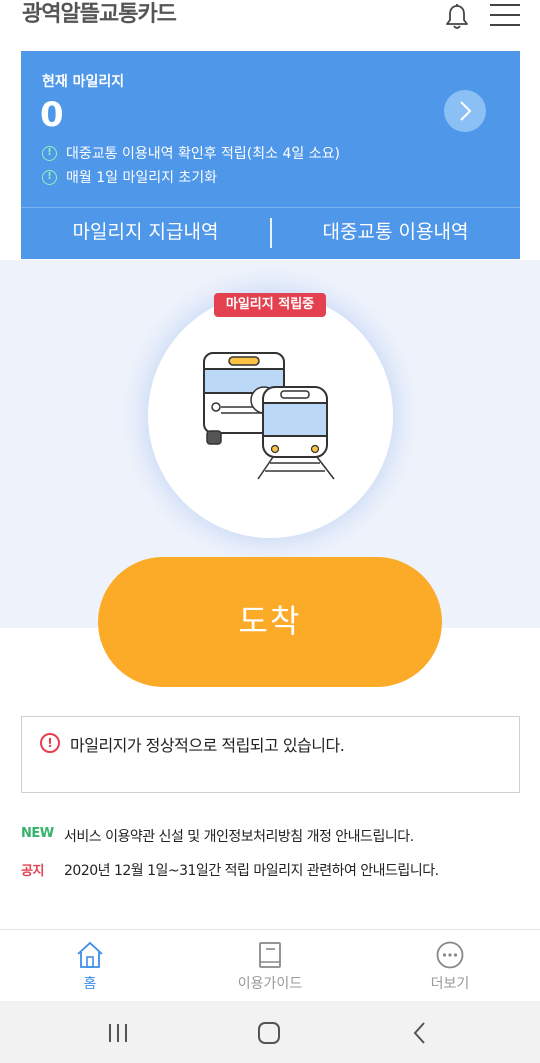  What do you see at coordinates (395, 233) in the screenshot?
I see `tab-transit-history: 대중교통 이용내역` at bounding box center [395, 233].